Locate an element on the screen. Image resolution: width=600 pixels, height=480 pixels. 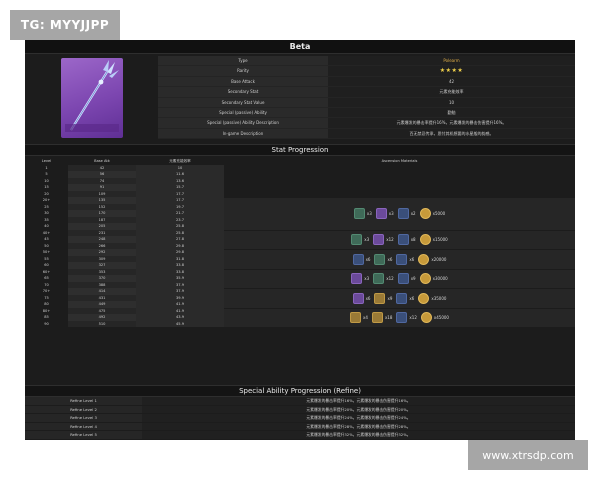
refine-text: 元素爆发的暴击率提升24%，元素爆发的暴击伤害提升24%。 is located at coordinates (358, 418).